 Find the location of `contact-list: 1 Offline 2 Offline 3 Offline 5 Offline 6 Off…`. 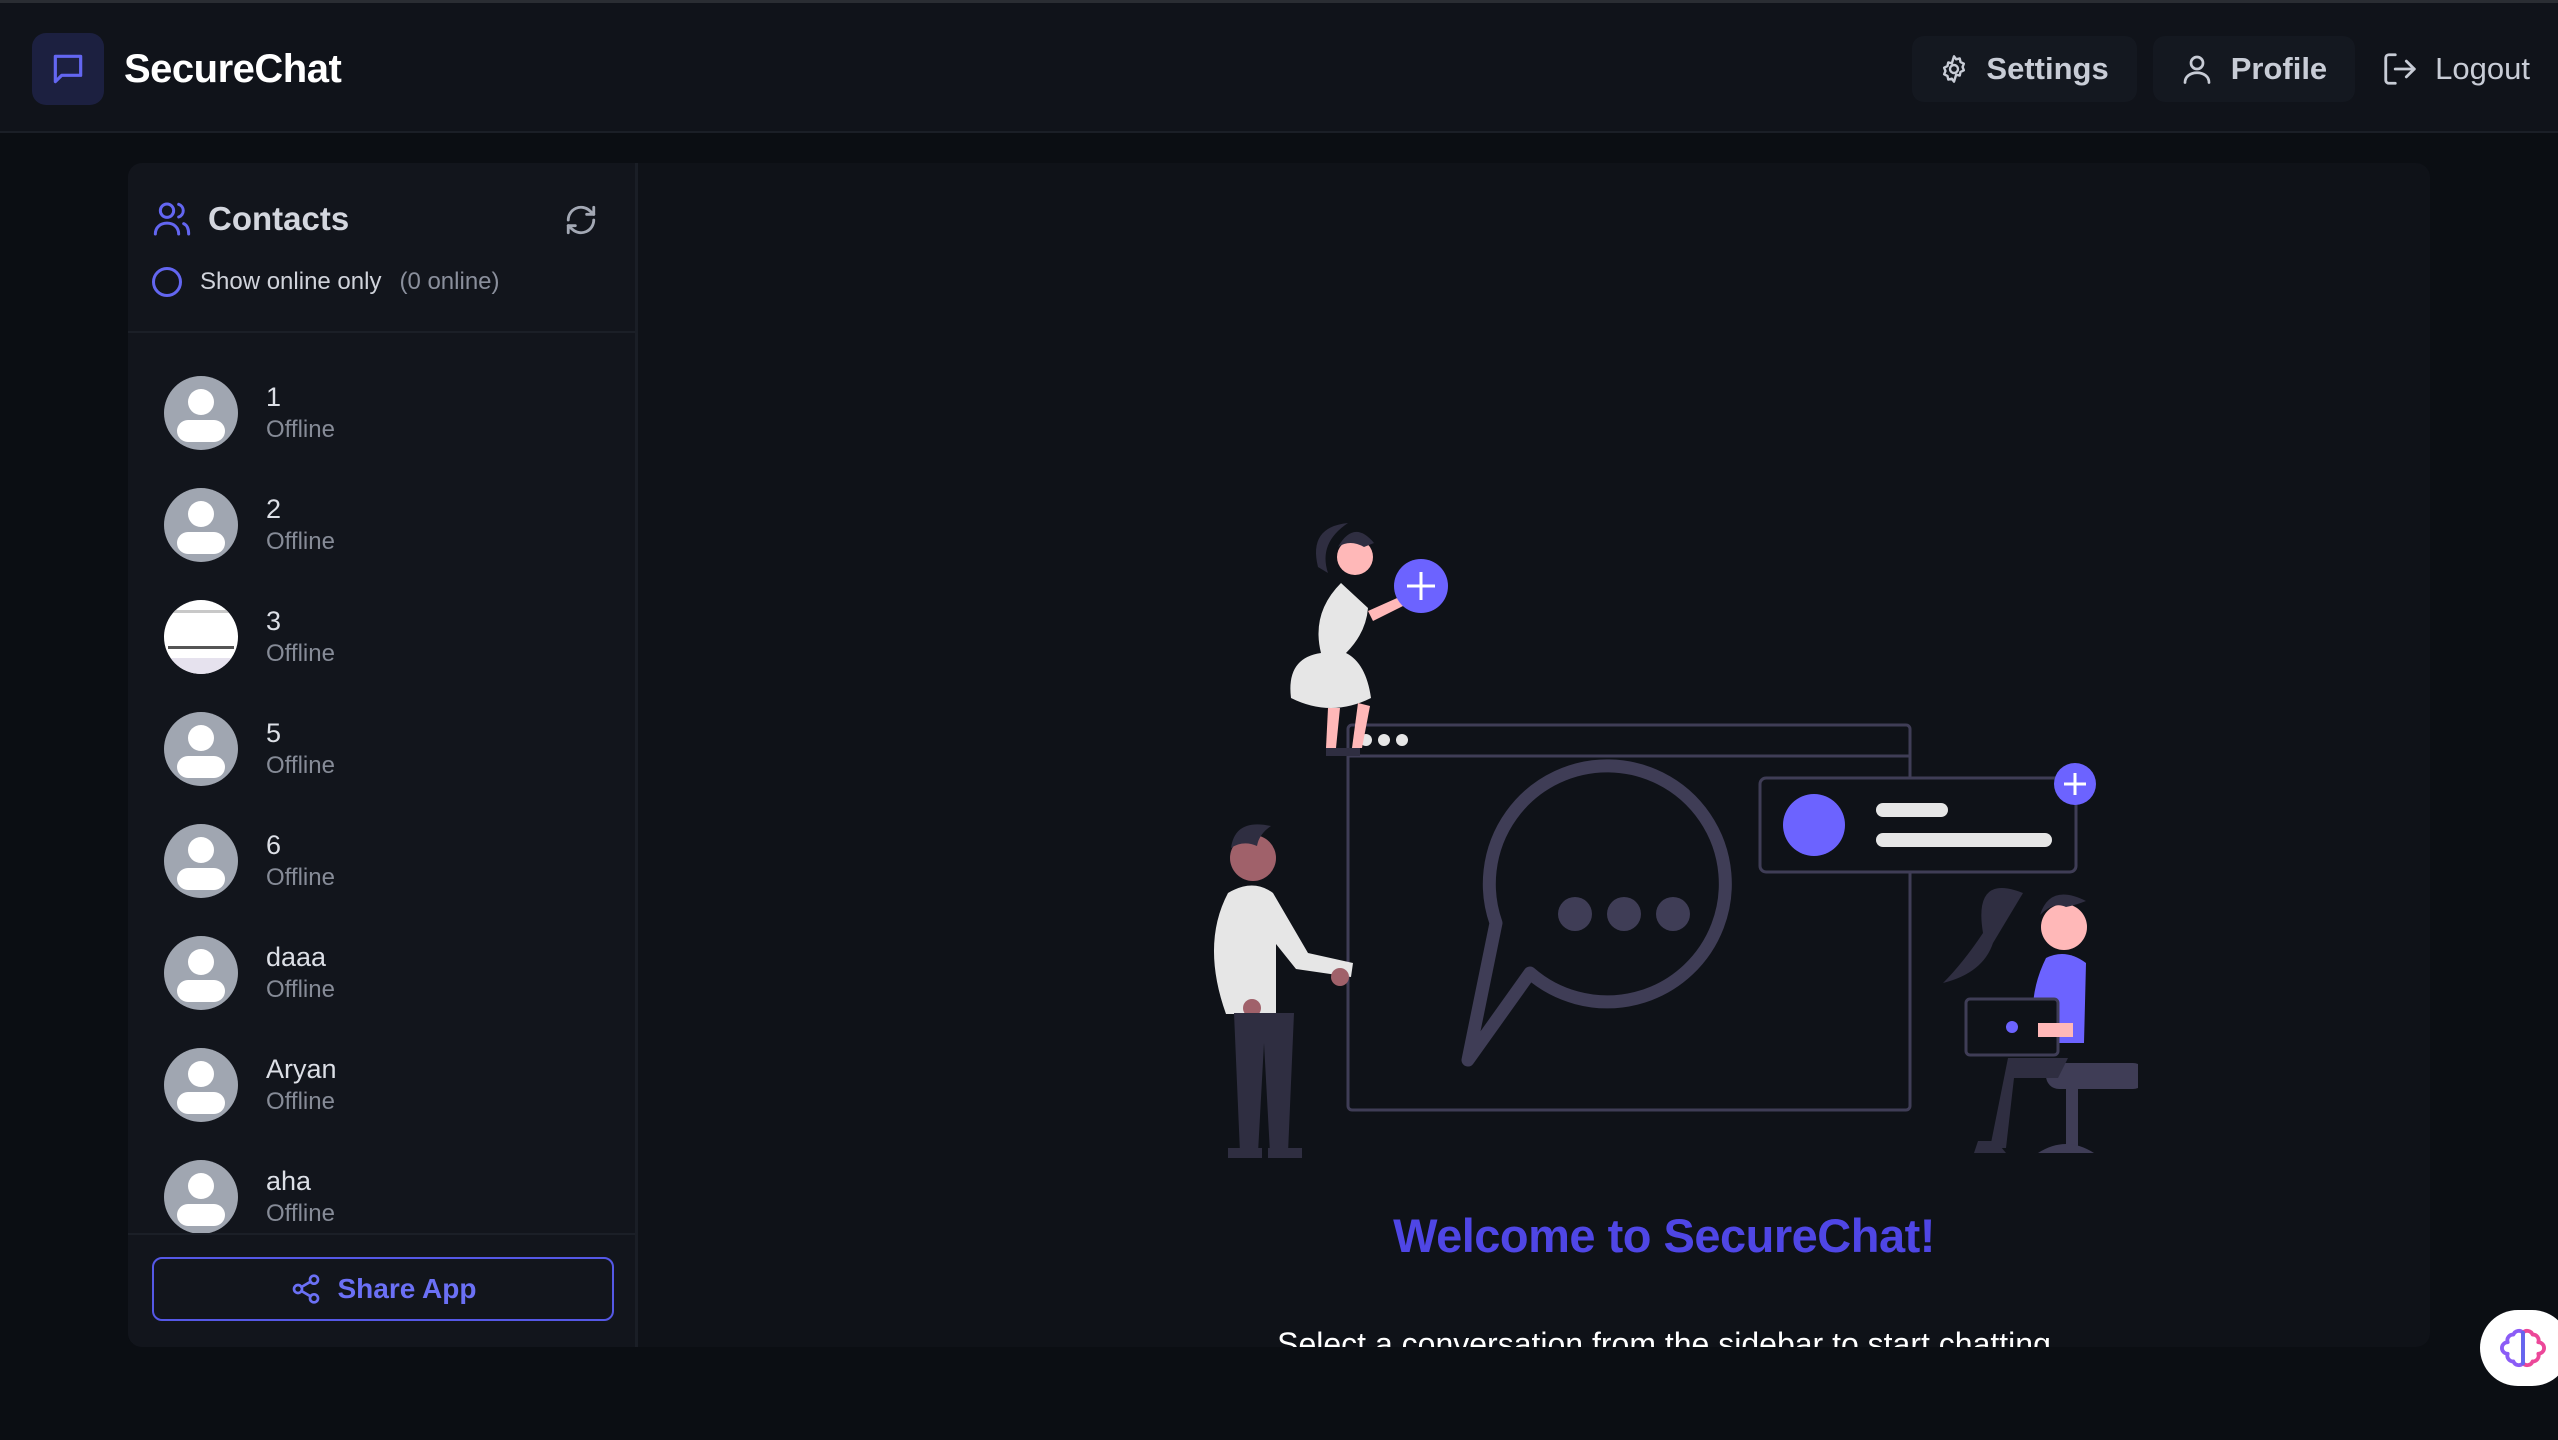

contact-list: 1 Offline 2 Offline 3 Offline 5 Offline 6 Off… is located at coordinates (381, 805).